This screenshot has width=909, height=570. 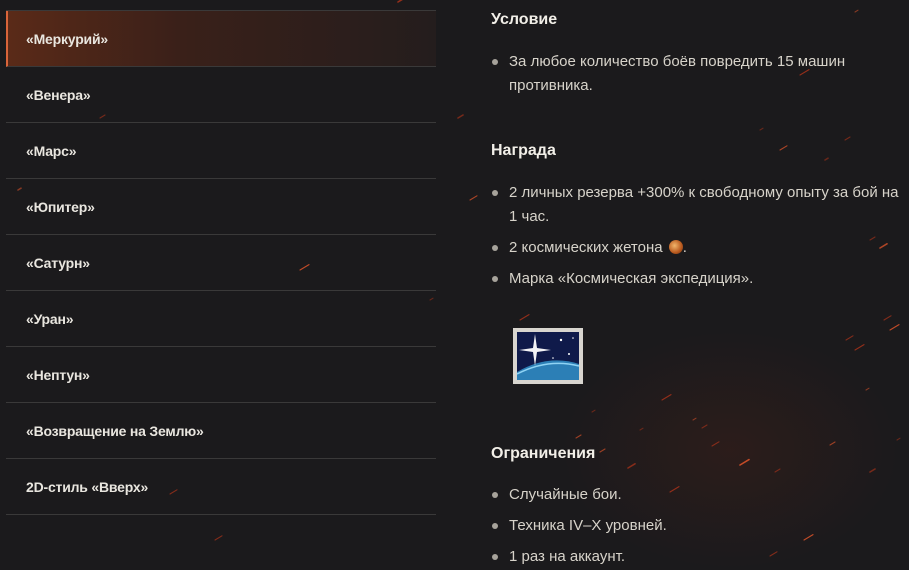 What do you see at coordinates (631, 278) in the screenshot?
I see `reward-text: Марка «Космическая экспедиция».` at bounding box center [631, 278].